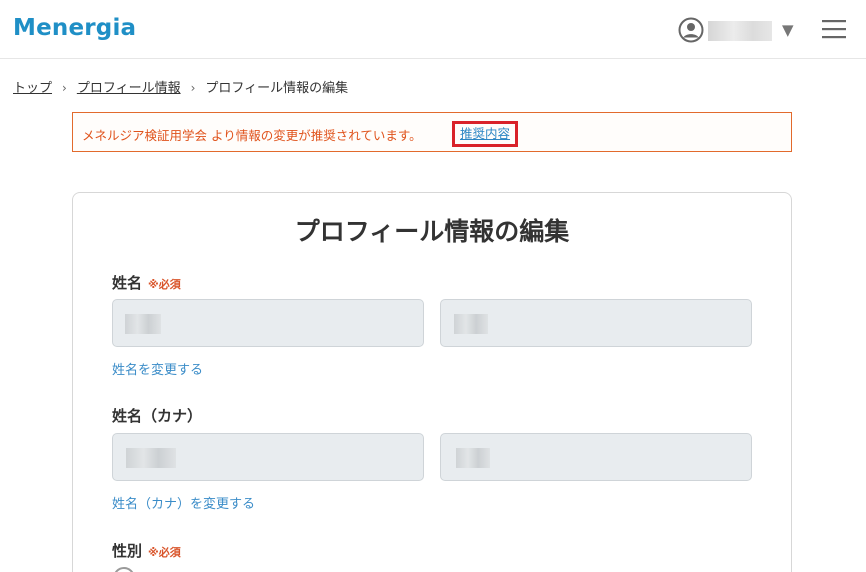 This screenshot has height=572, width=866. Describe the element at coordinates (157, 416) in the screenshot. I see `name-kana-label: 姓名（カナ）` at that location.